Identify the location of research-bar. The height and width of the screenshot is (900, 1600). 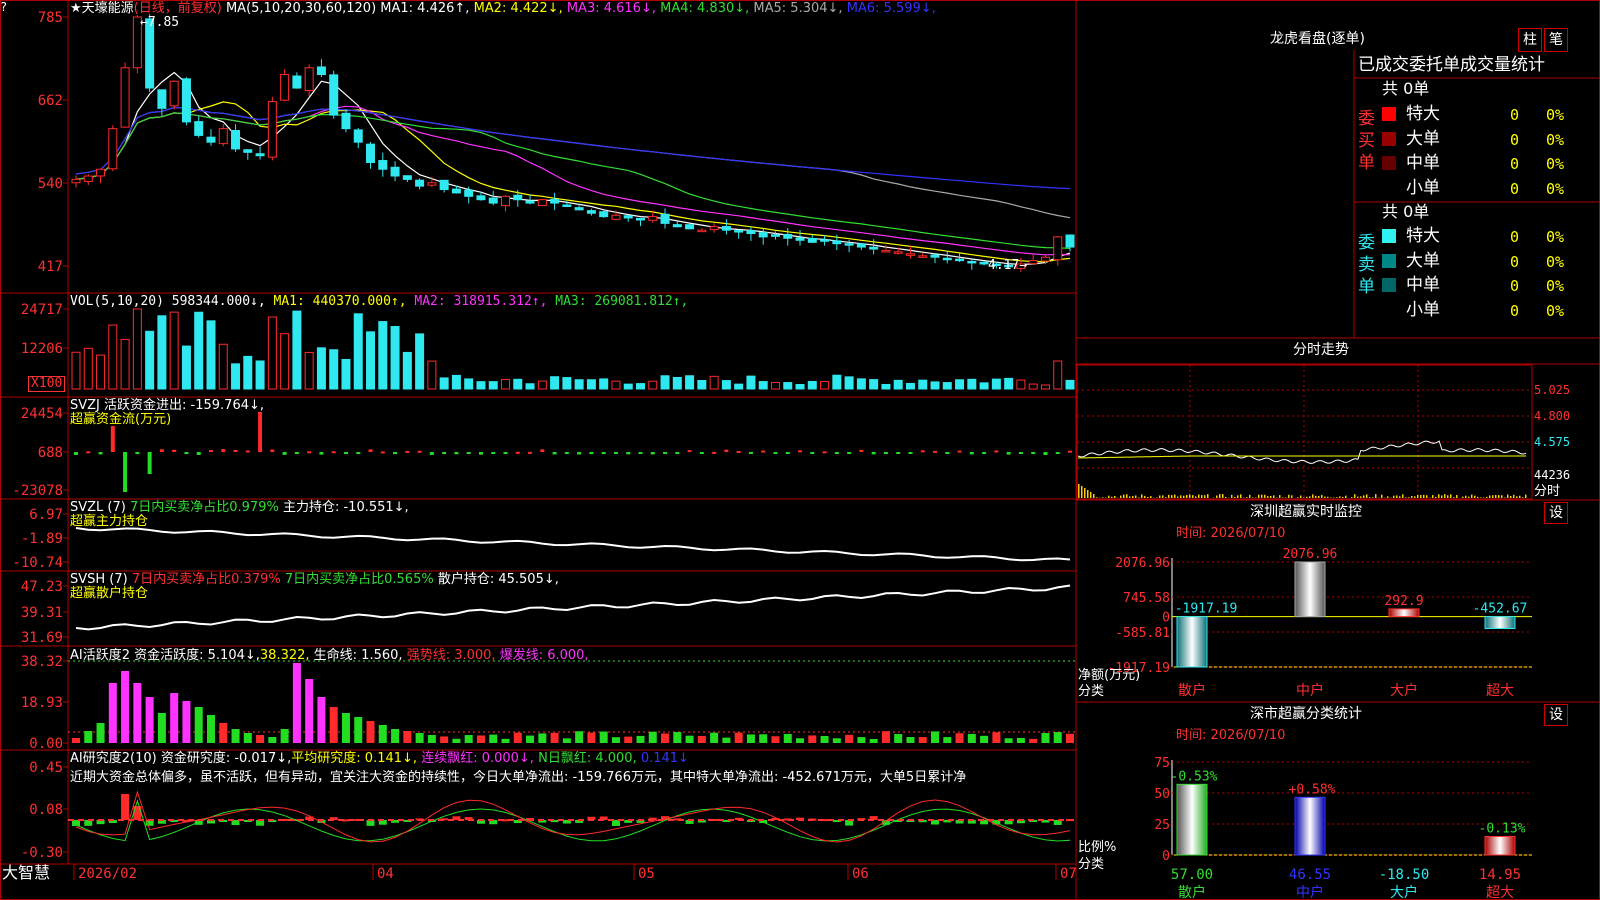
(125, 807).